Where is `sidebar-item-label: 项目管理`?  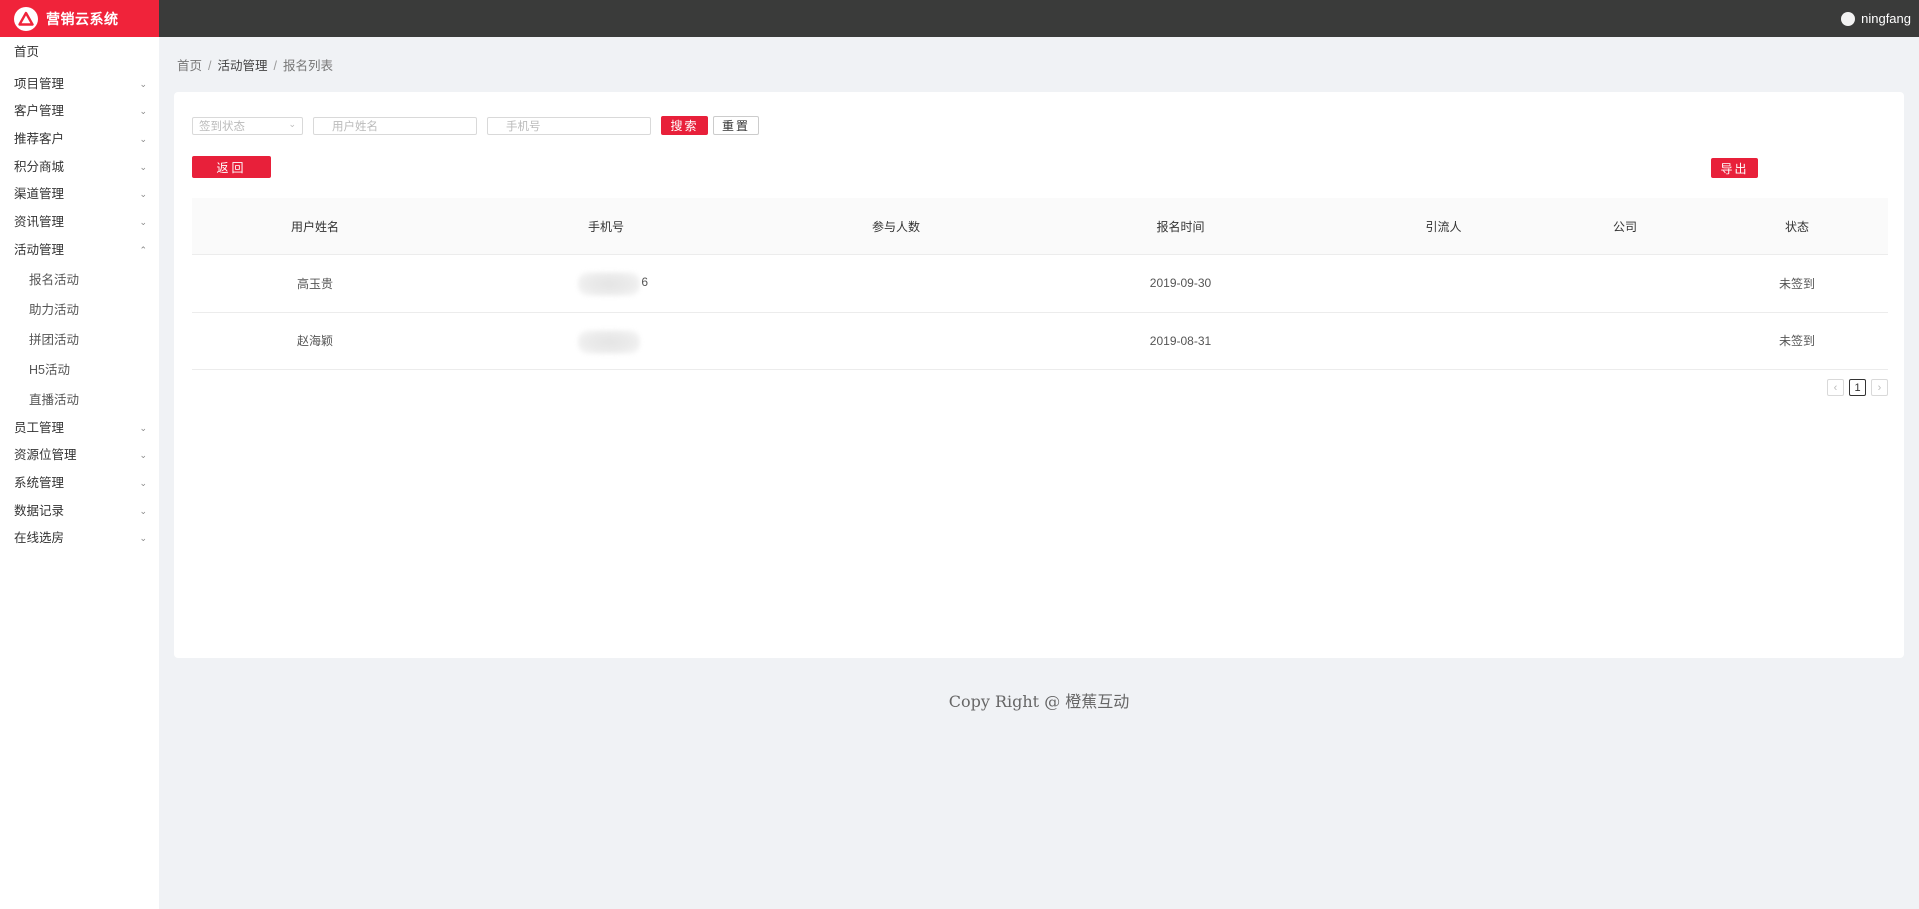
sidebar-item-label: 项目管理 is located at coordinates (39, 83).